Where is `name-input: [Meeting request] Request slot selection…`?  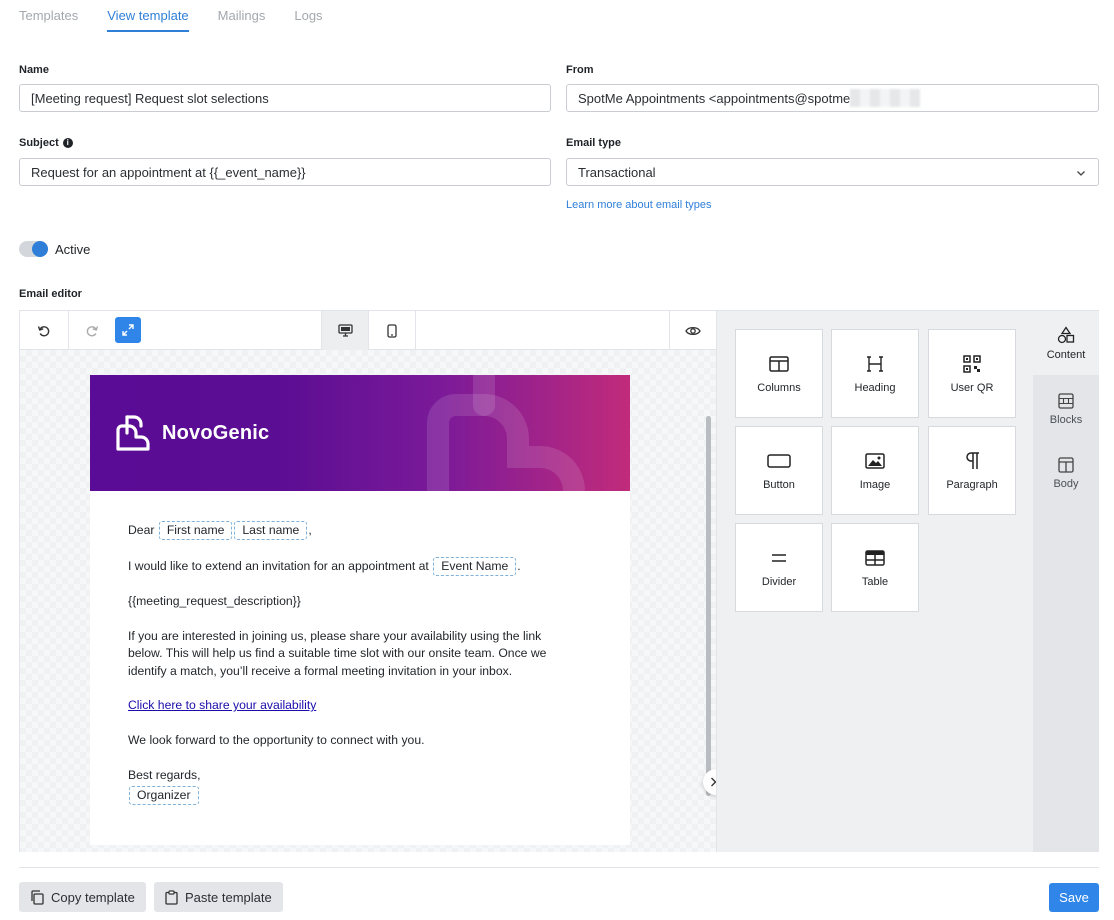
name-input: [Meeting request] Request slot selection… is located at coordinates (285, 98).